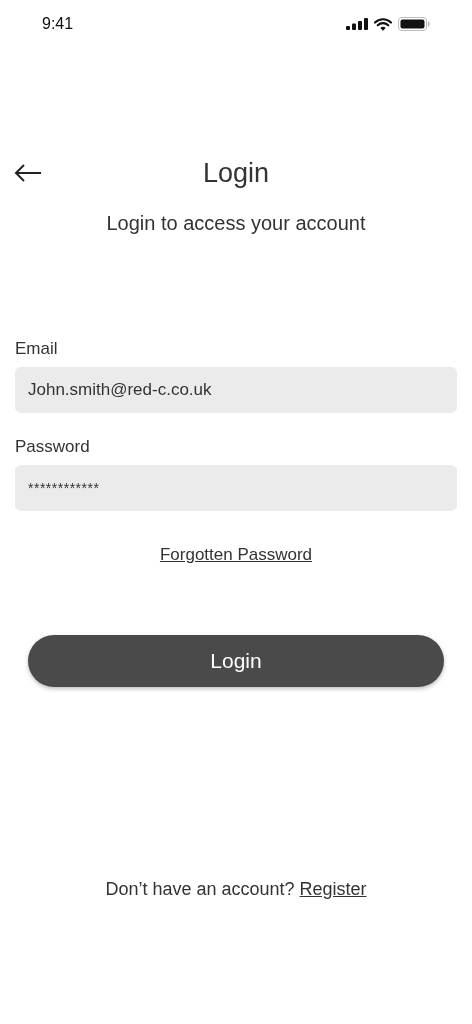 This screenshot has height=1024, width=472. What do you see at coordinates (414, 24) in the screenshot?
I see `battery-icon` at bounding box center [414, 24].